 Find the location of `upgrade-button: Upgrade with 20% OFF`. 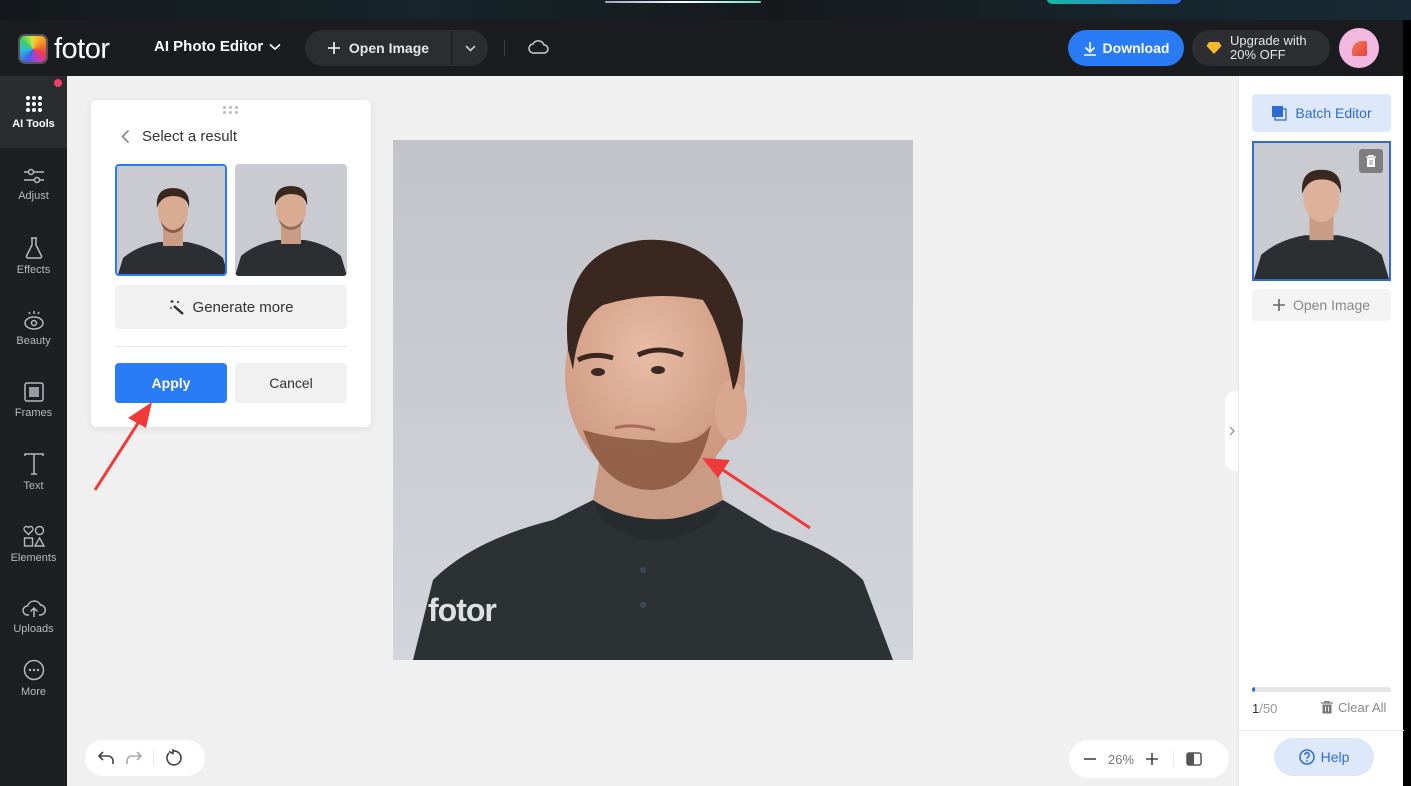

upgrade-button: Upgrade with 20% OFF is located at coordinates (1261, 48).